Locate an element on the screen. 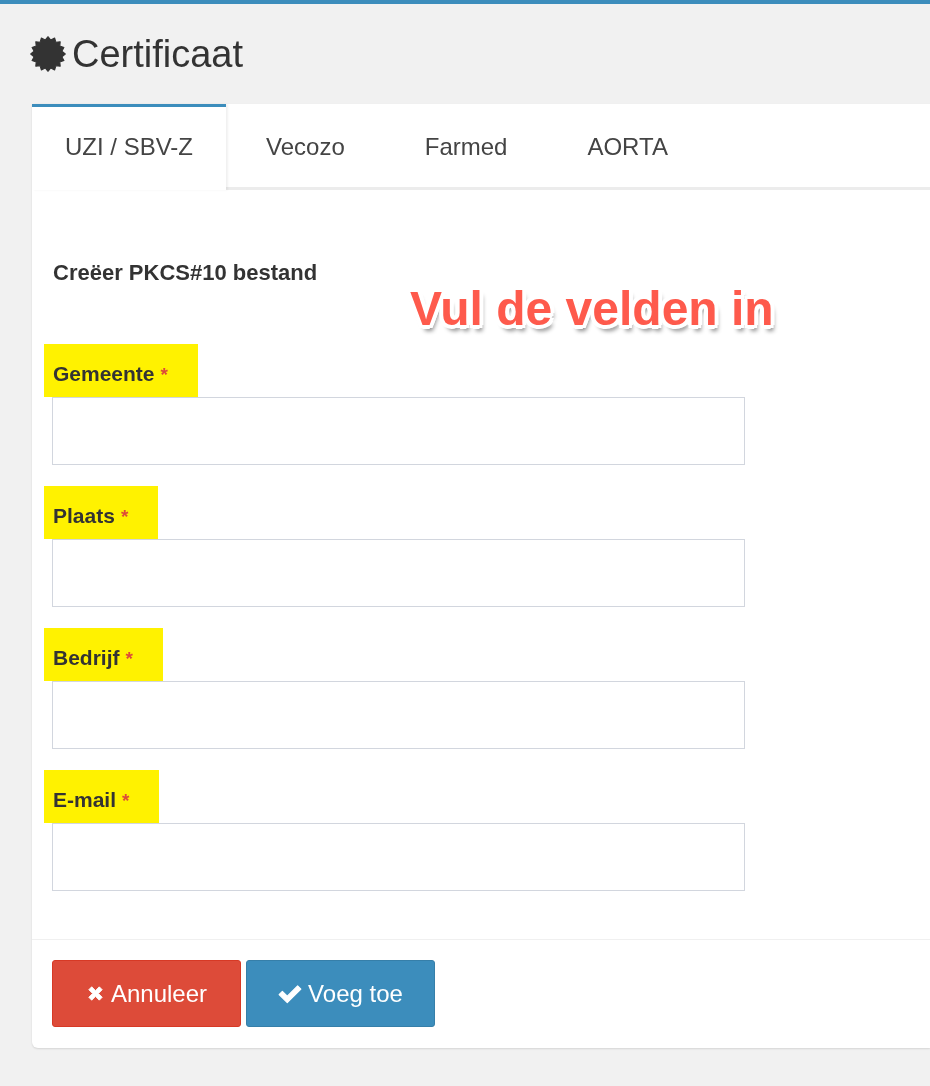 The width and height of the screenshot is (930, 1086). tab: Farmed is located at coordinates (466, 147).